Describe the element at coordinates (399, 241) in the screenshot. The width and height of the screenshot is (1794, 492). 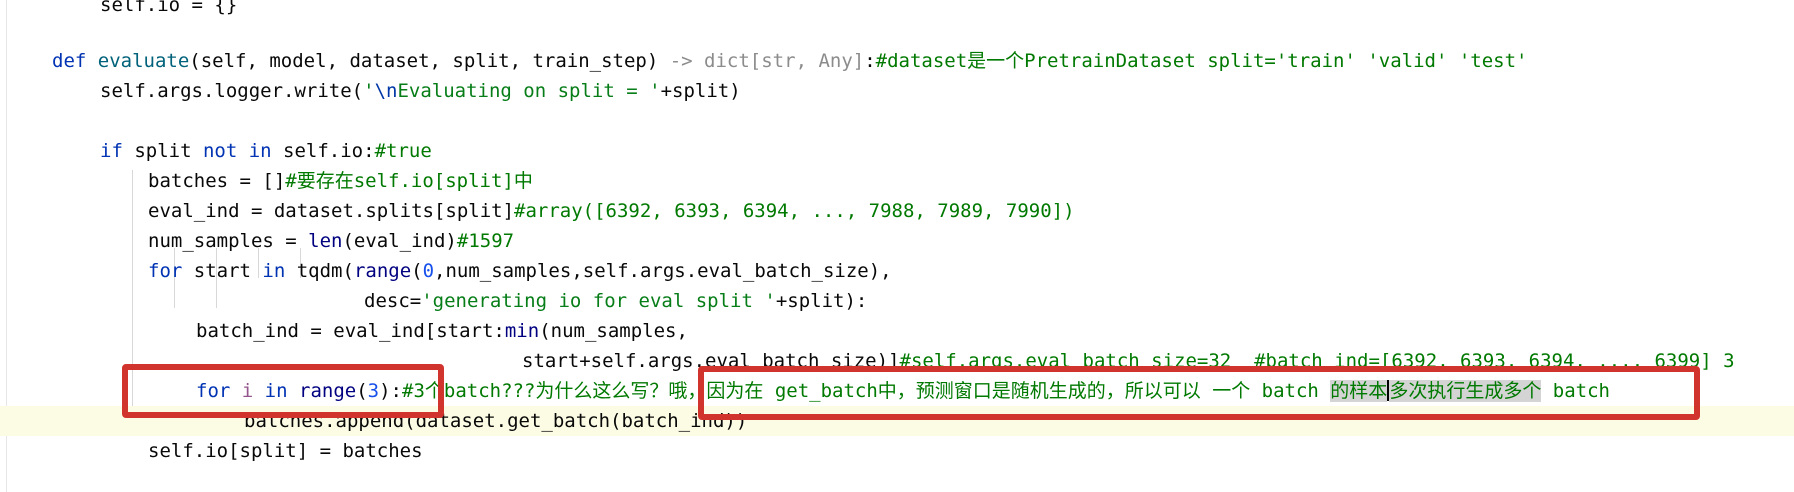
I see `code-token: (eval_ind)` at that location.